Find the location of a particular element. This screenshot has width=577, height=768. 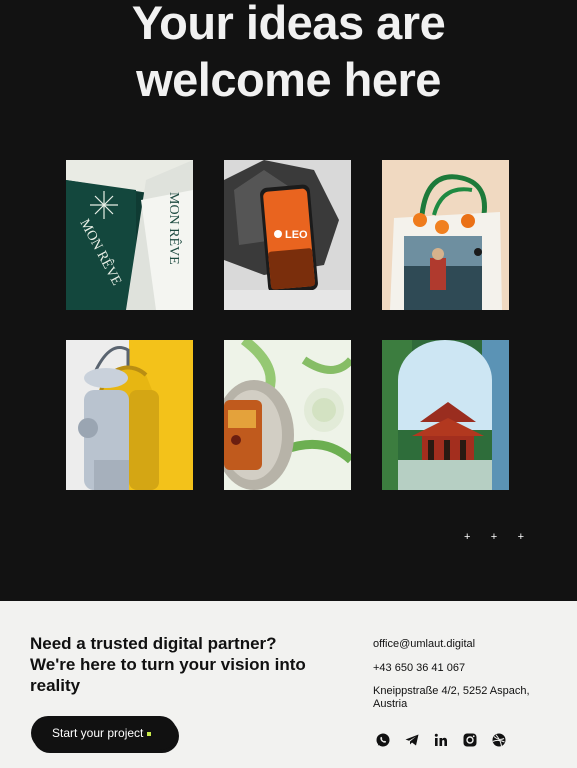

pagoda-image is located at coordinates (445, 415).